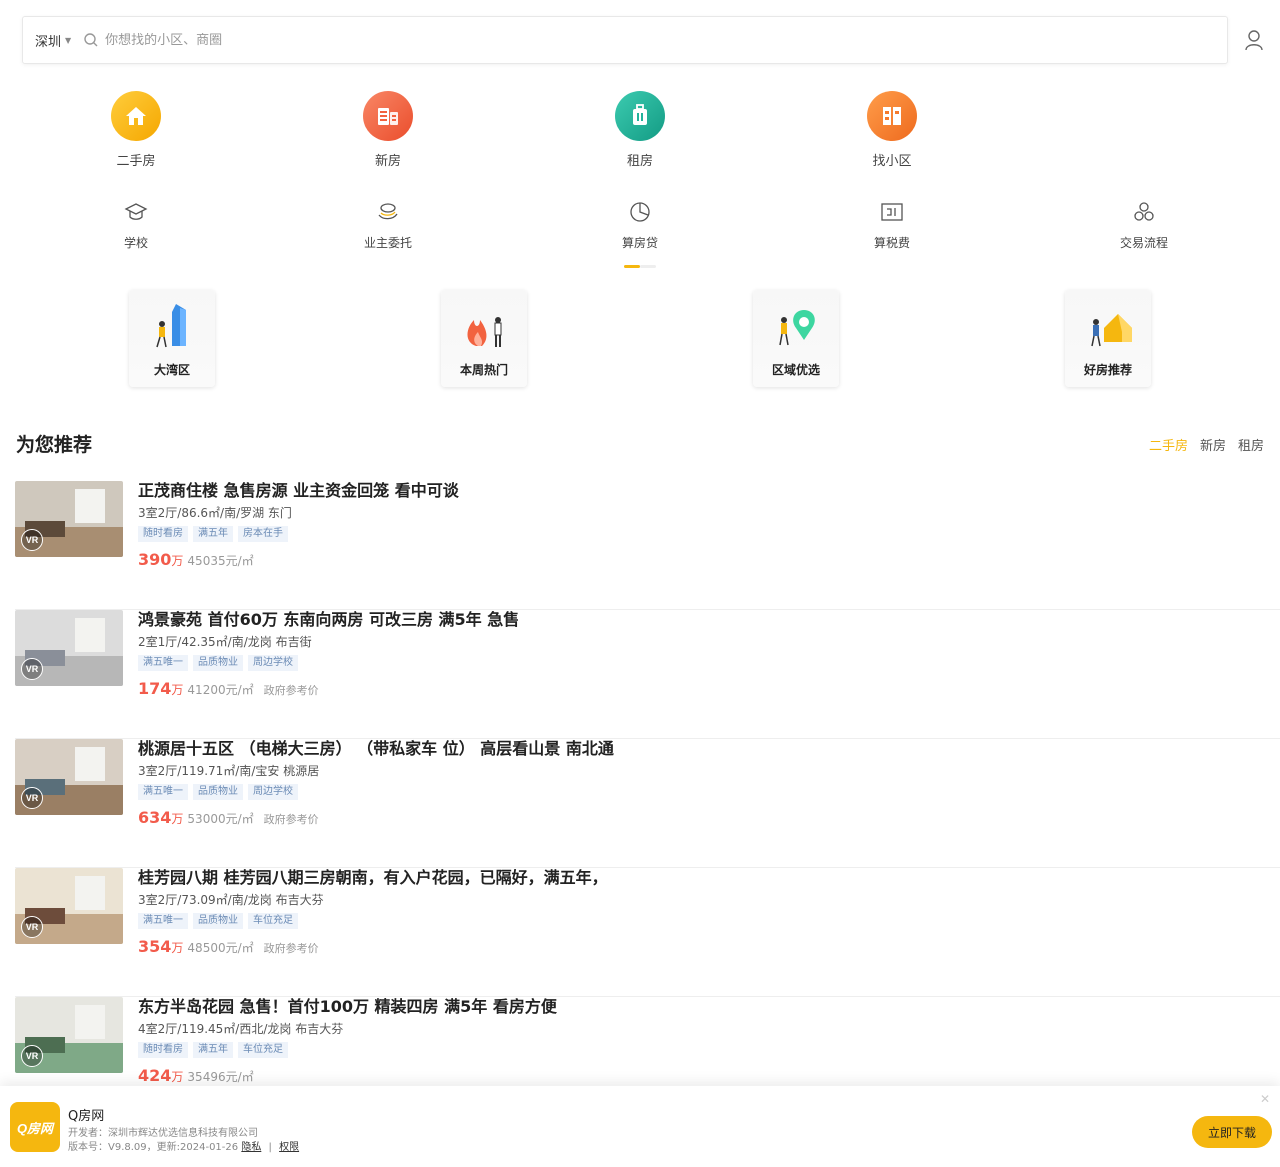 This screenshot has height=1167, width=1280. What do you see at coordinates (153, 1147) in the screenshot?
I see `app-version: 版本号：V9.8.09，更新:2024-01-26` at bounding box center [153, 1147].